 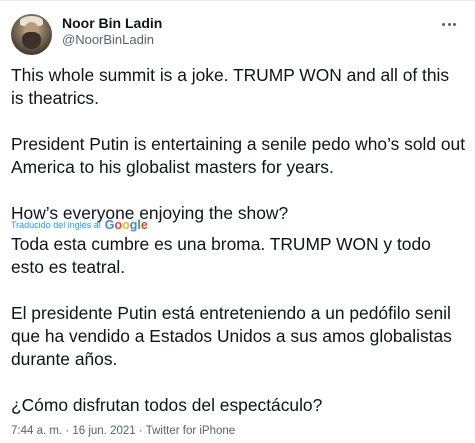 I want to click on author-handle: @NoorBinLadin, so click(x=108, y=39).